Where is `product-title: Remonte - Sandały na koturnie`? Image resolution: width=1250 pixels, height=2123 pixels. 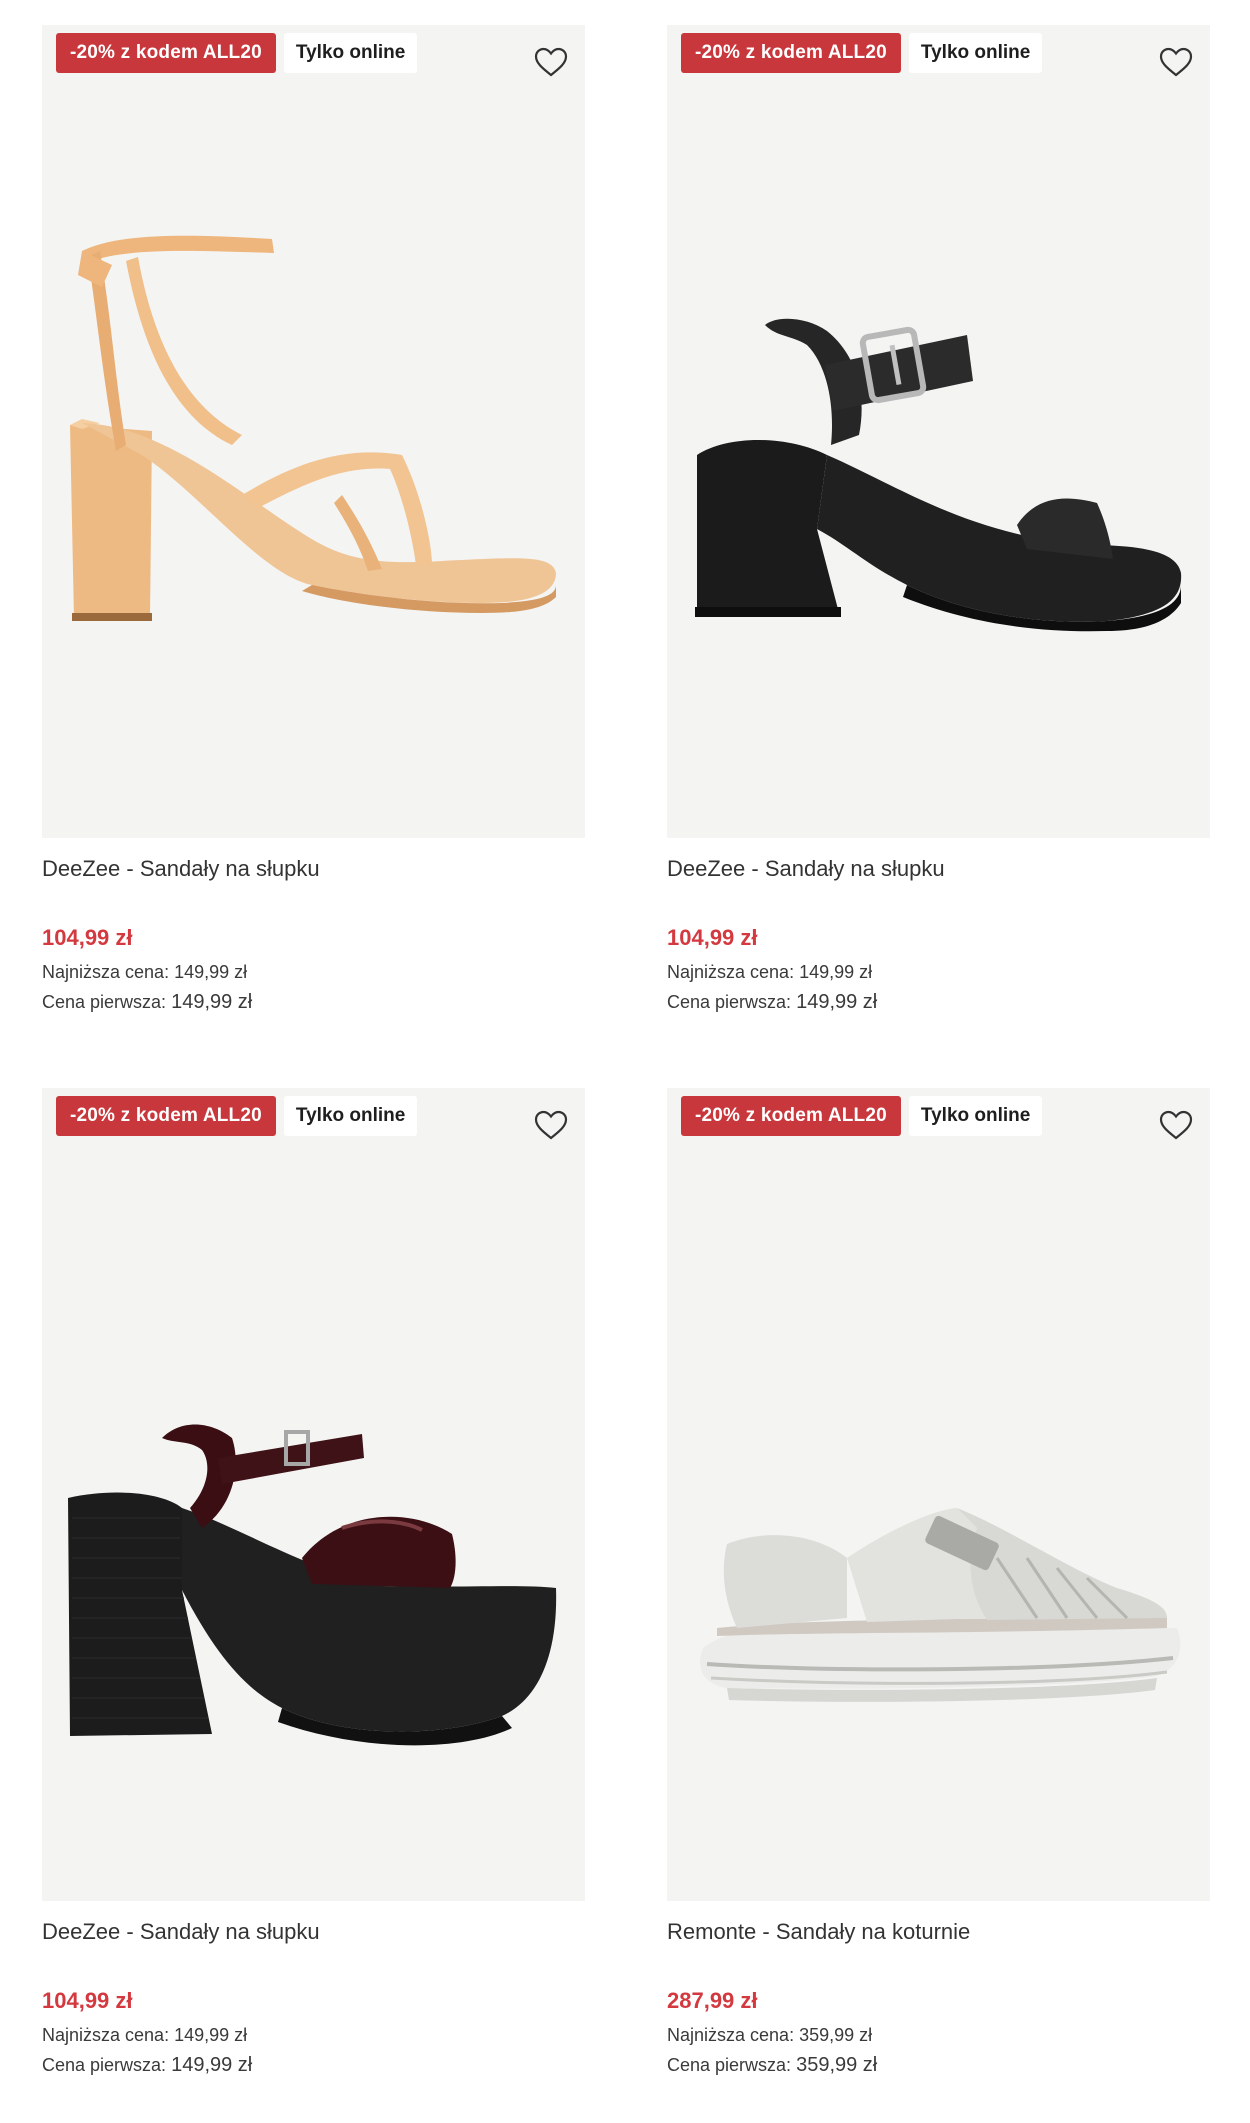 product-title: Remonte - Sandały na koturnie is located at coordinates (938, 1932).